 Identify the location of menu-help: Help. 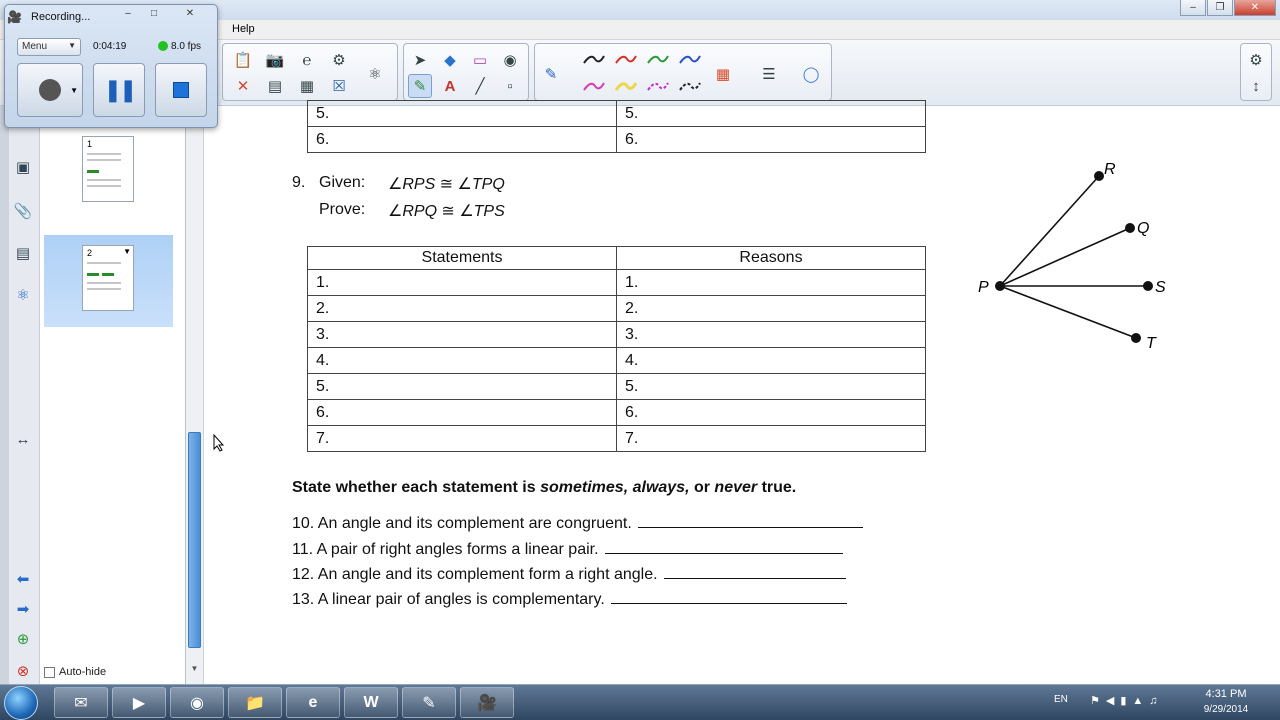
(243, 29).